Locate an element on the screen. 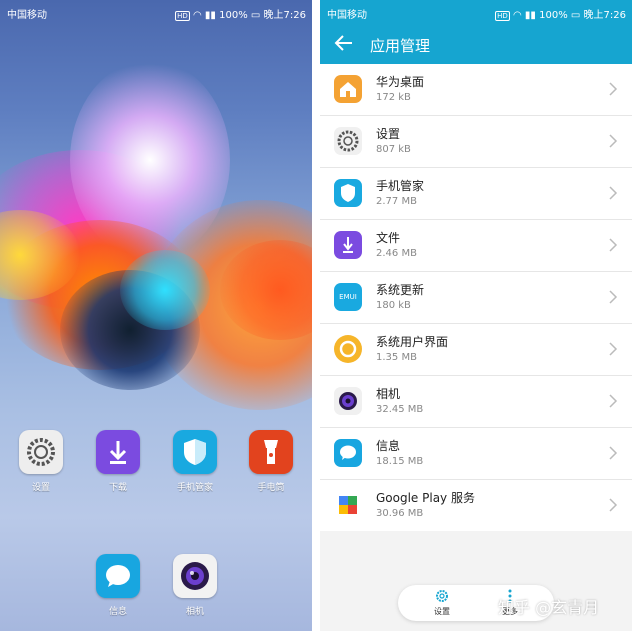  app-size: 30.96 MB is located at coordinates (400, 513).